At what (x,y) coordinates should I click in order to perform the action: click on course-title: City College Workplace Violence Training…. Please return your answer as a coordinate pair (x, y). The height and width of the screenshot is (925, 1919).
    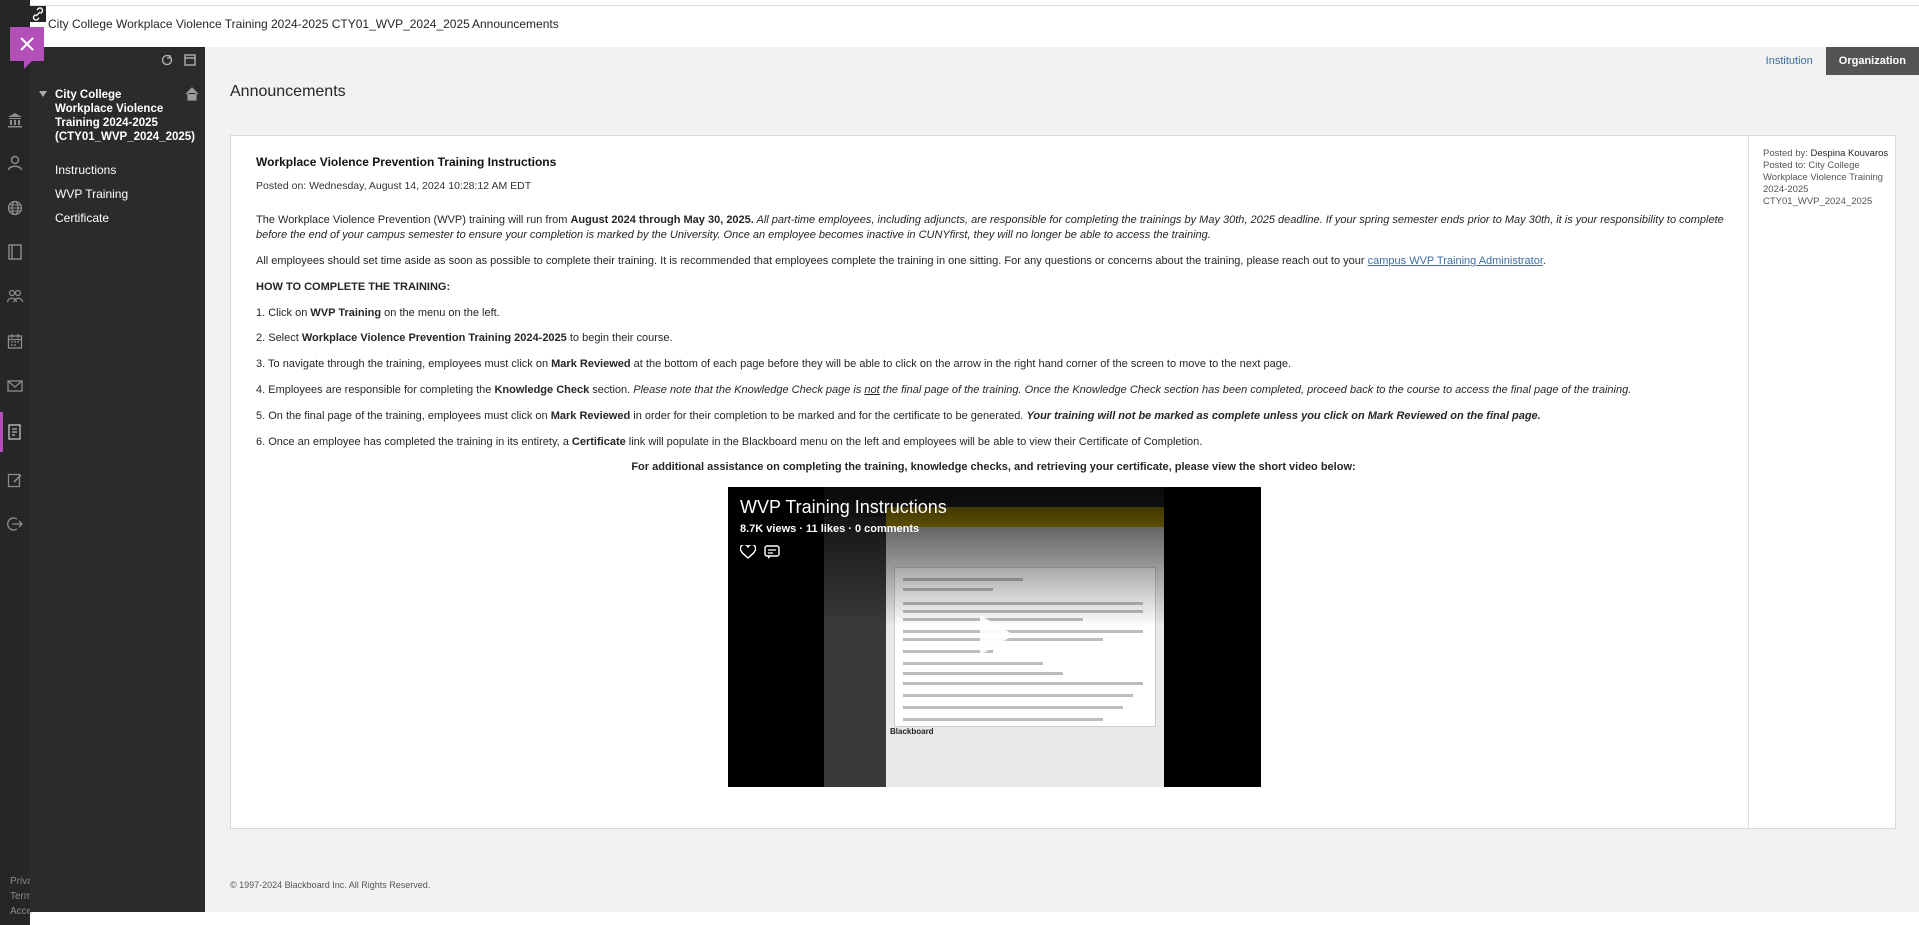
    Looking at the image, I should click on (125, 116).